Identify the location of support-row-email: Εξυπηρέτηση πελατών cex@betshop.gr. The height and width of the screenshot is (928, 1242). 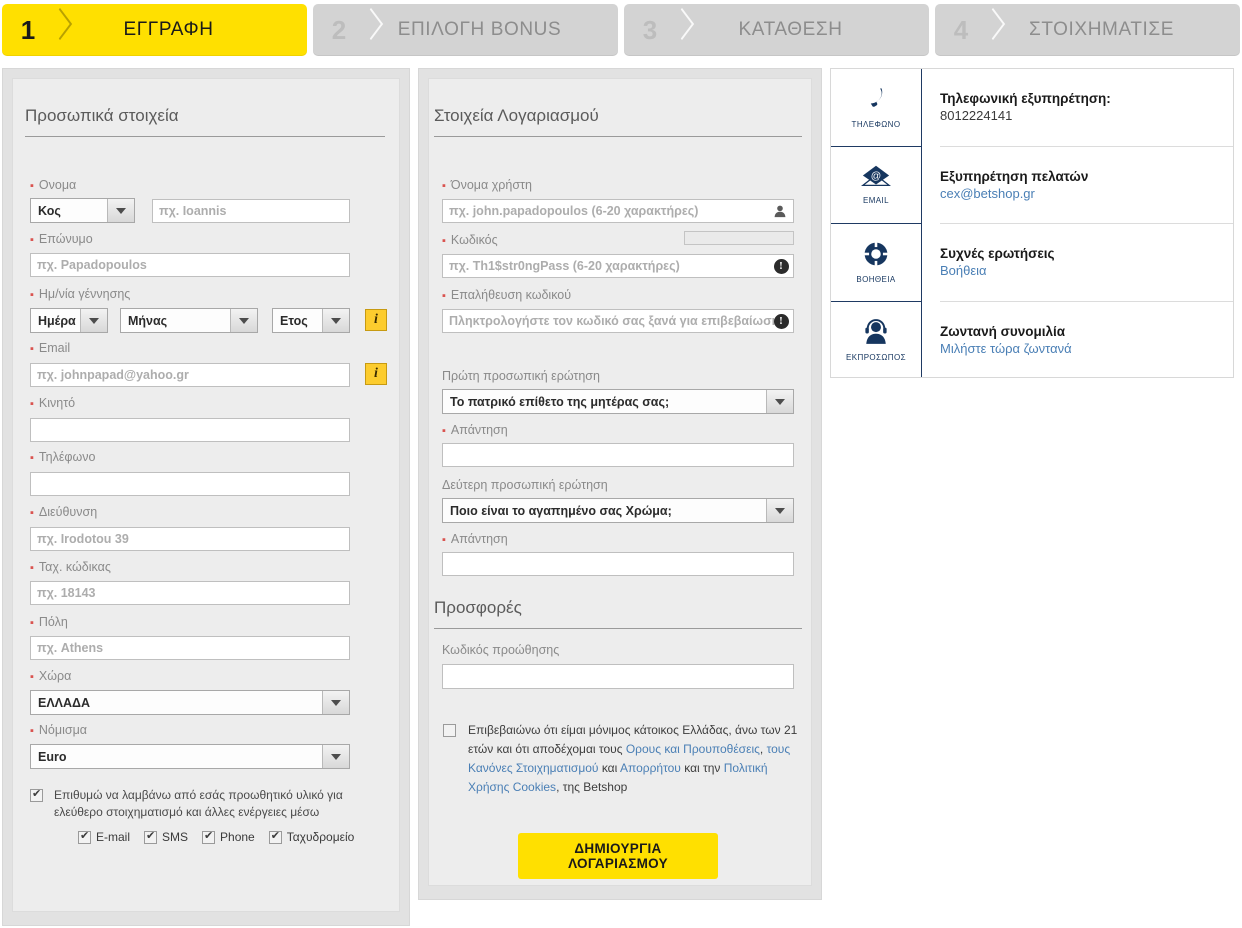
(1086, 185).